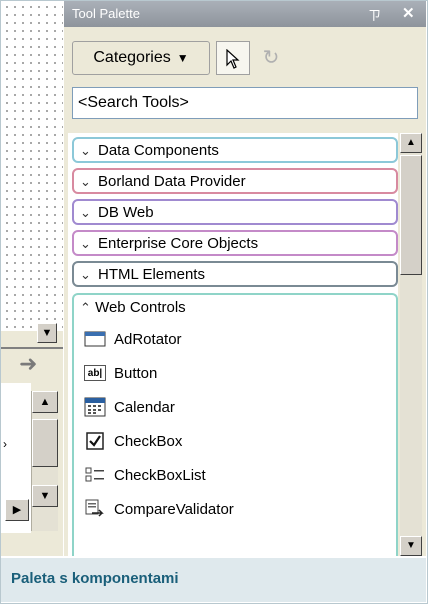  I want to click on collapse-chevron-icon: ⌃, so click(85, 307).